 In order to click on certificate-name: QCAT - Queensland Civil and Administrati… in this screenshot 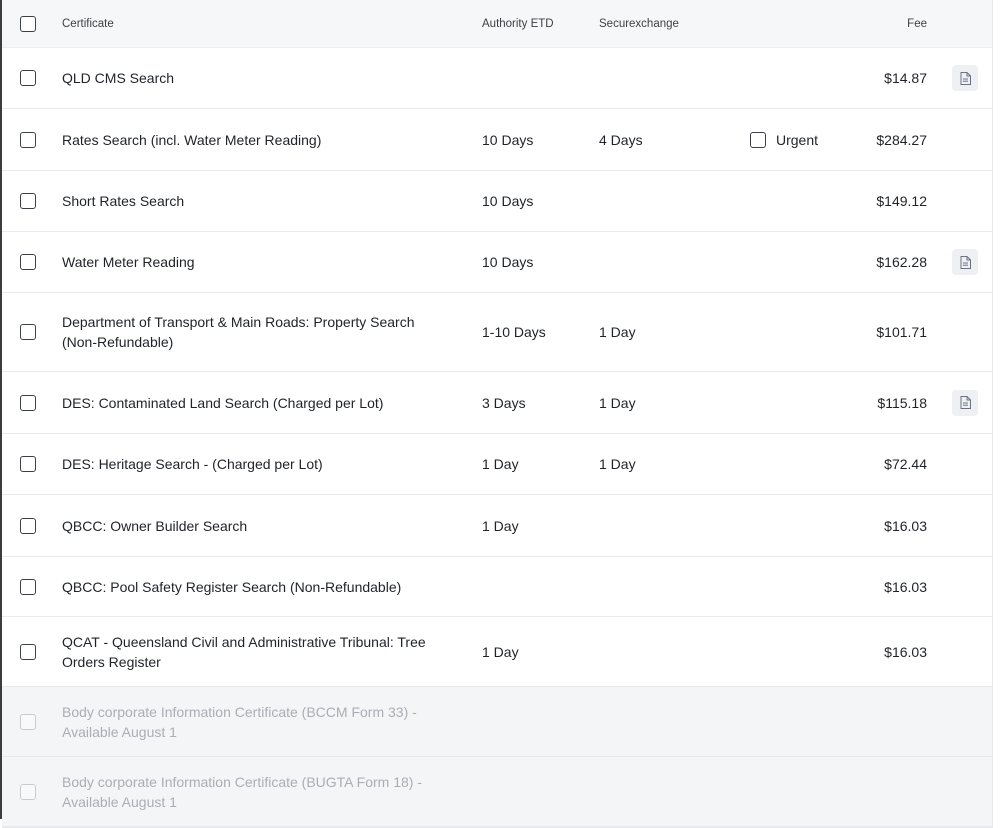, I will do `click(244, 651)`.